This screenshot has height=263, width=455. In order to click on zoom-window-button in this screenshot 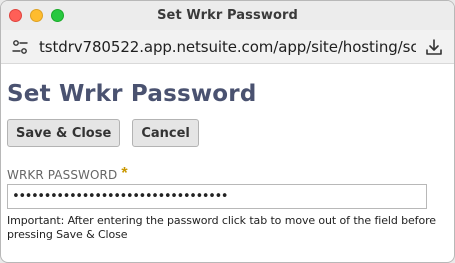, I will do `click(57, 15)`.